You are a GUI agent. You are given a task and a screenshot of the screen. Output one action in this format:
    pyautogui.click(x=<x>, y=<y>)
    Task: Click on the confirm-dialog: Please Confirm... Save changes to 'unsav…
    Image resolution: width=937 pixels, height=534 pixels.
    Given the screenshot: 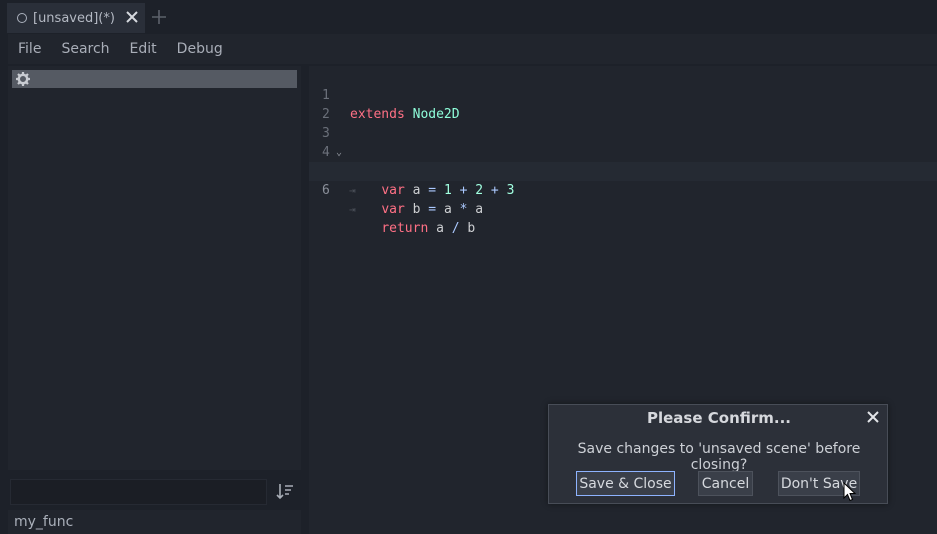 What is the action you would take?
    pyautogui.click(x=718, y=454)
    